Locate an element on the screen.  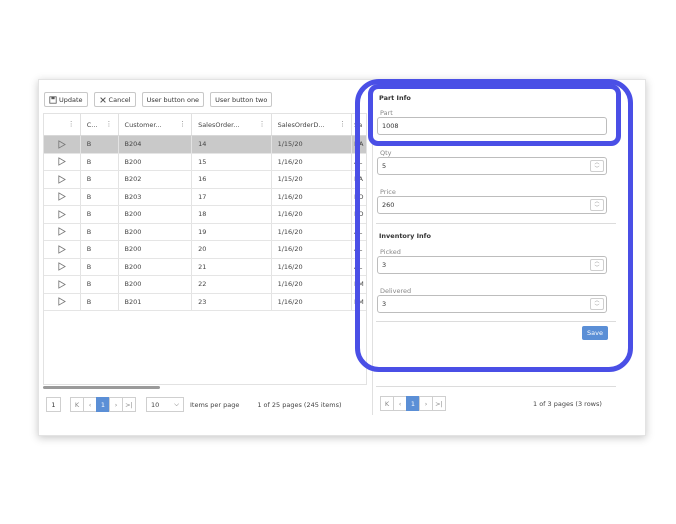
cell-salesorder: 17 is located at coordinates (232, 196).